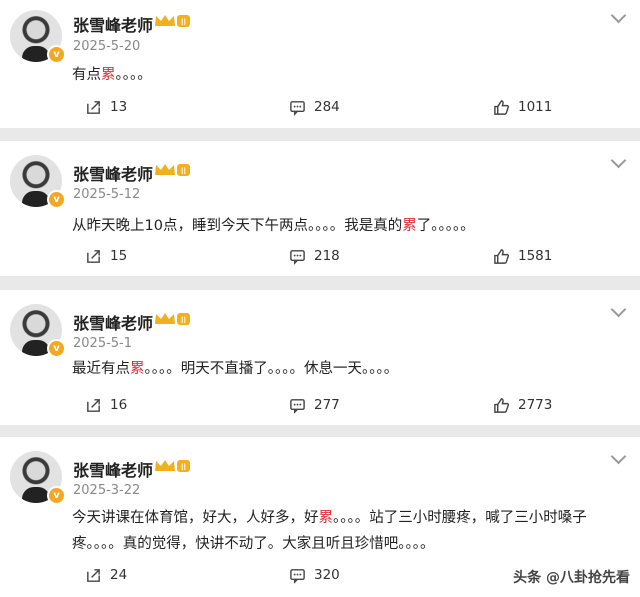 This screenshot has height=597, width=640. I want to click on post-actions: 13 284 1011, so click(320, 107).